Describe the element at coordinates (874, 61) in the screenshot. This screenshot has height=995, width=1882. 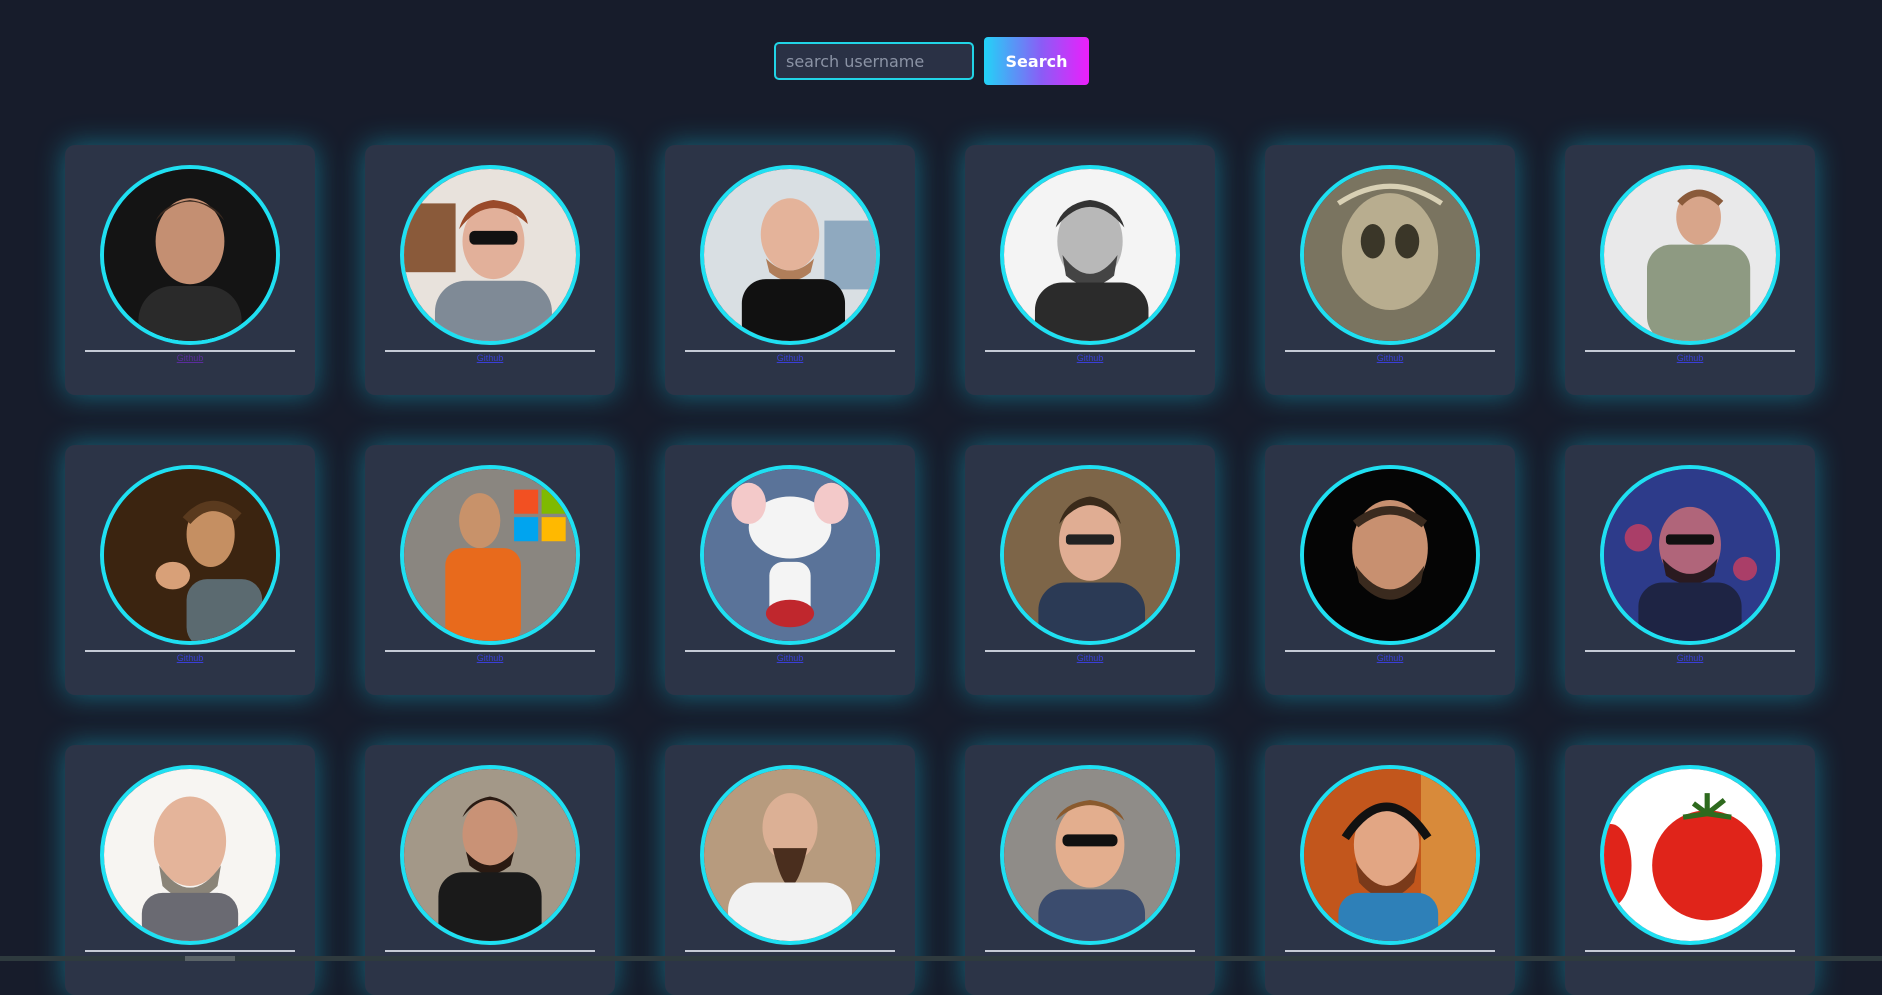
I see `search-input` at that location.